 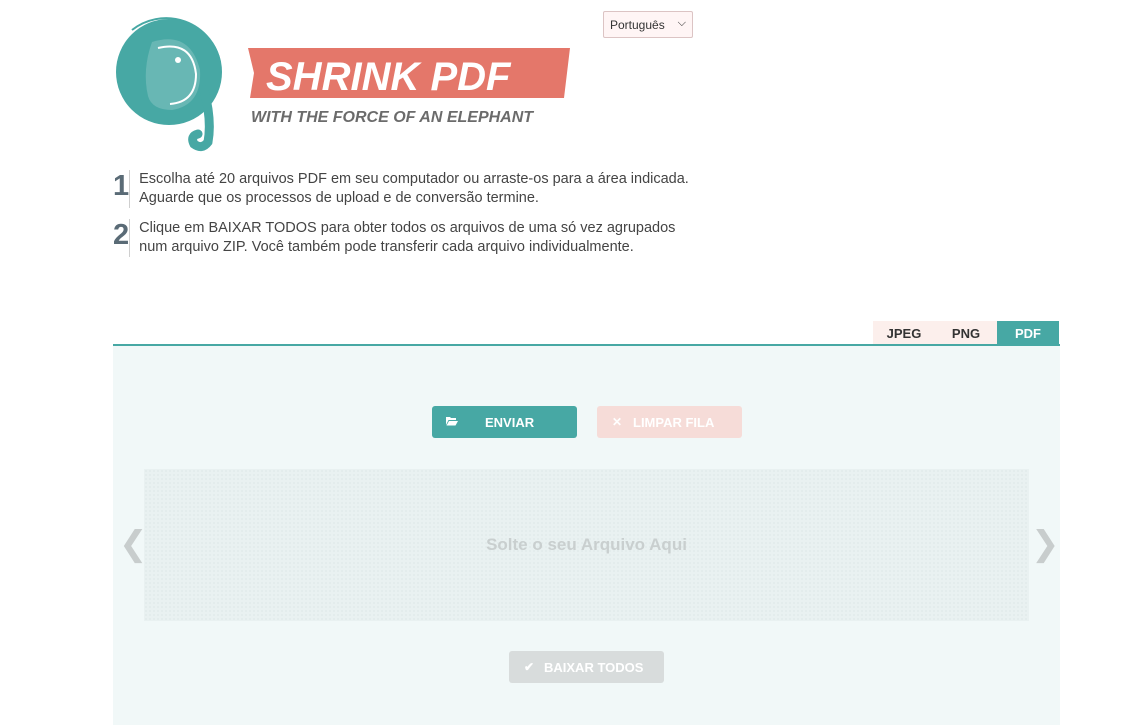 What do you see at coordinates (904, 333) in the screenshot?
I see `tab-jpeg: JPEG` at bounding box center [904, 333].